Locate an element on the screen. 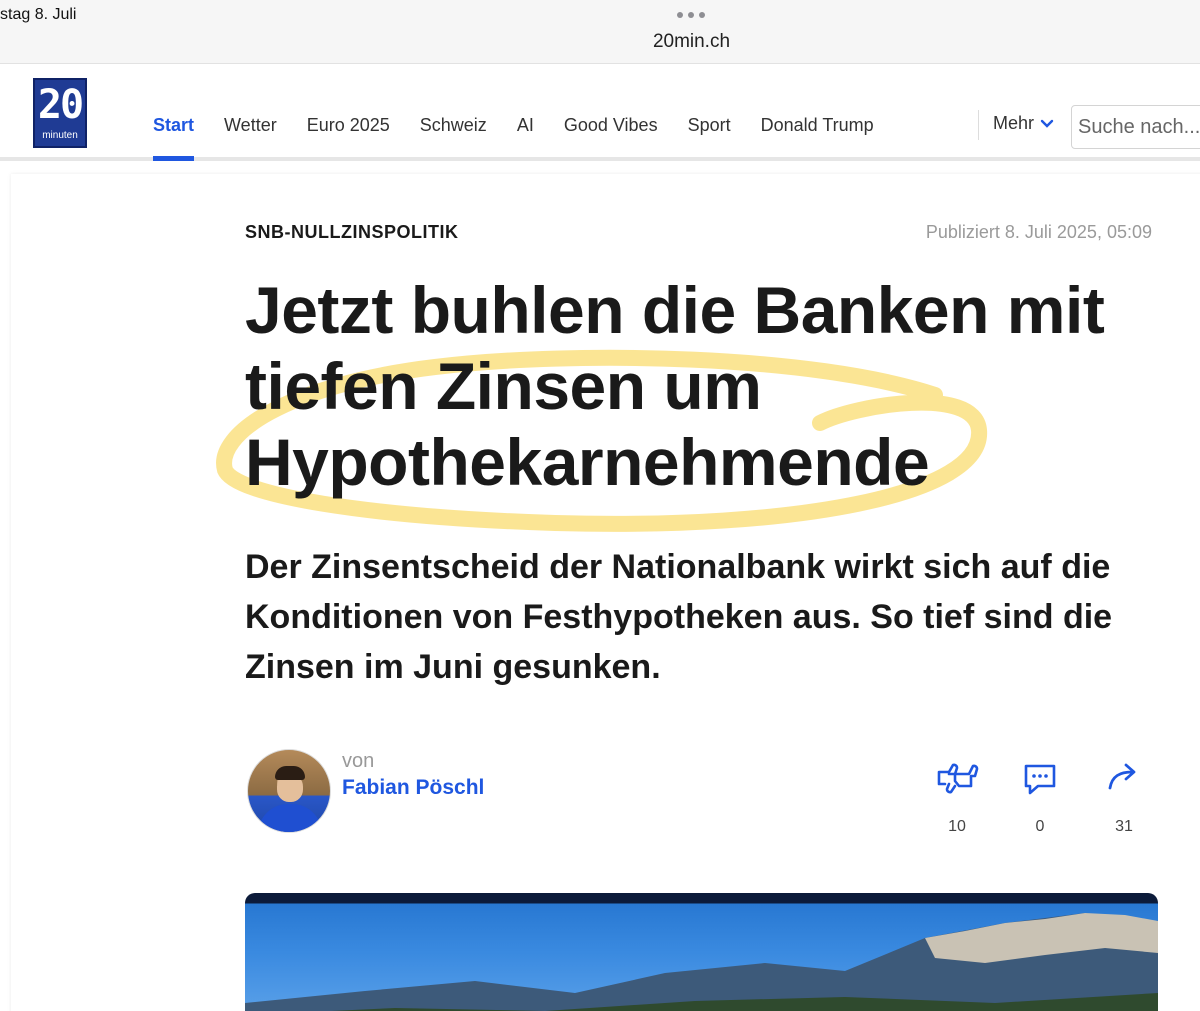 The width and height of the screenshot is (1200, 1011). nav-schweiz: Schweiz is located at coordinates (453, 113).